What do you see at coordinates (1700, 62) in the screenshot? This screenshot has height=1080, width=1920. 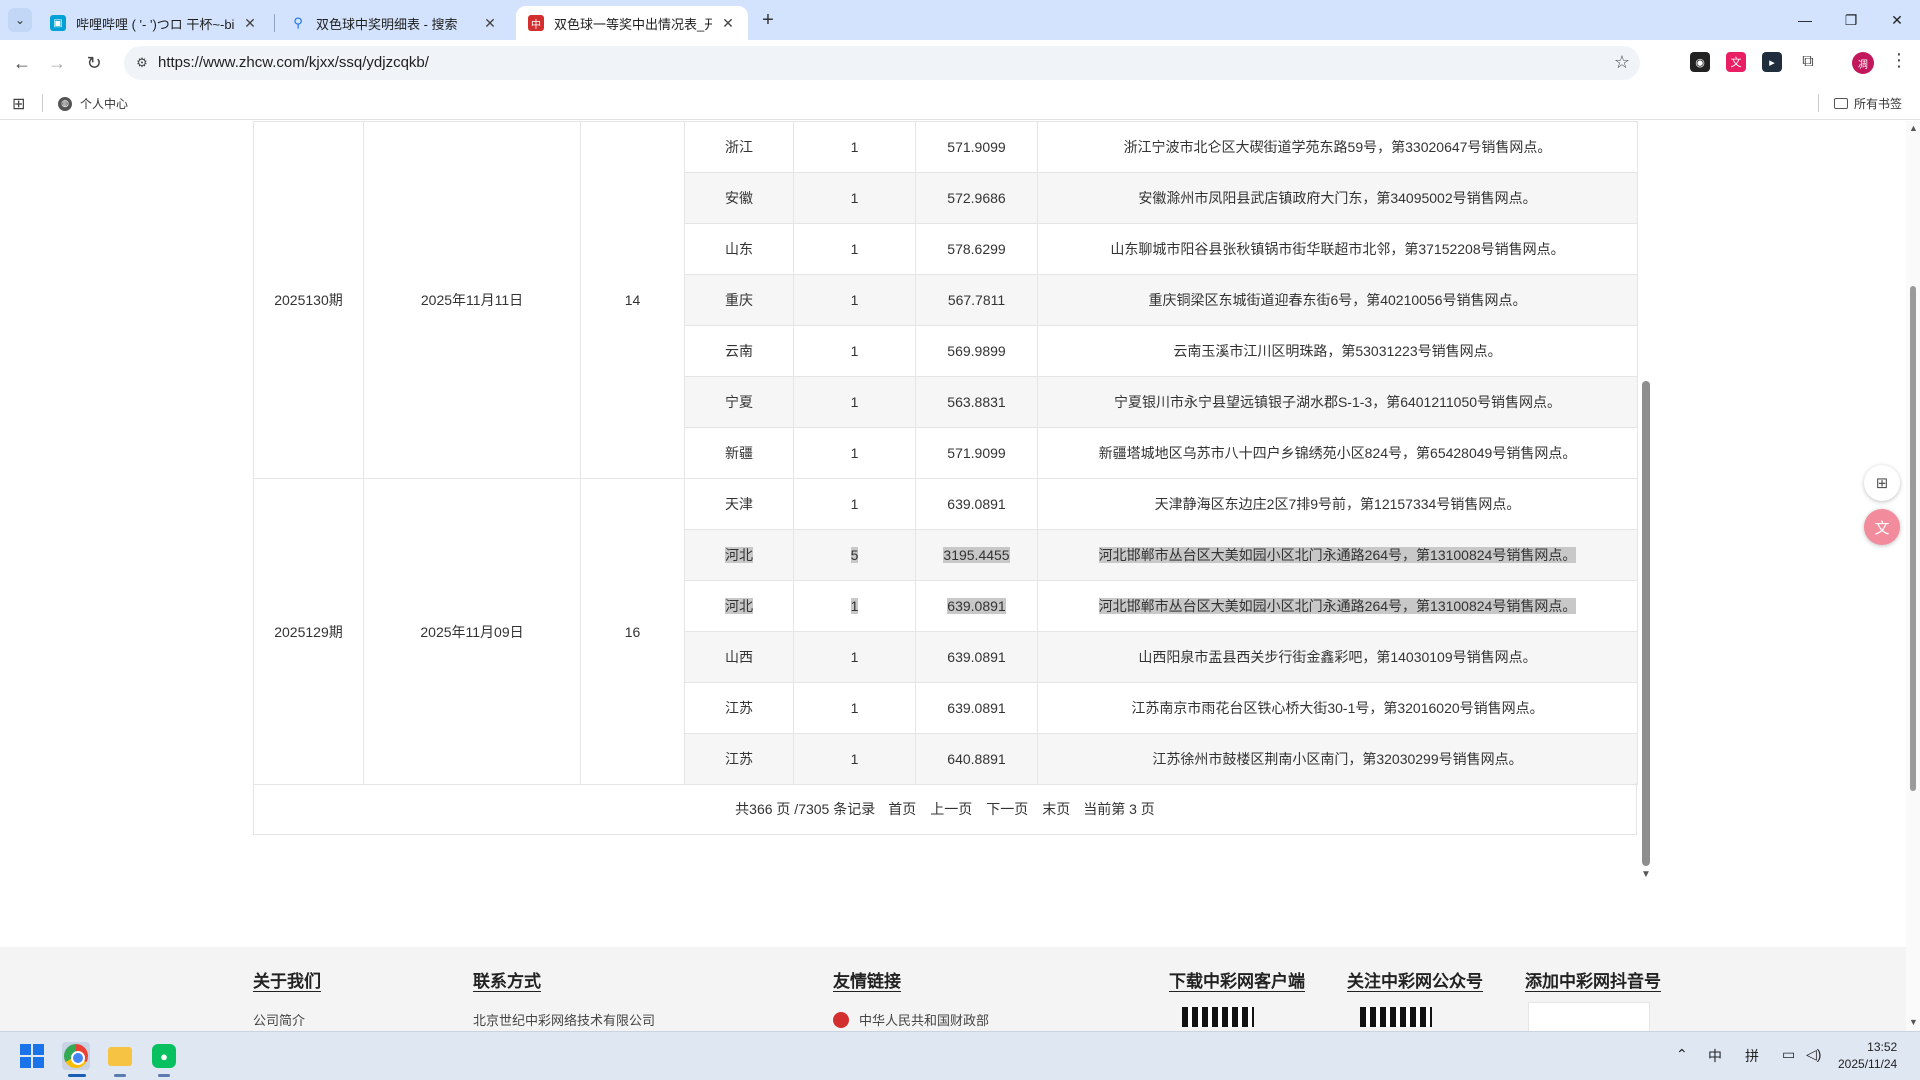 I see `extension-1-icon: ◉` at bounding box center [1700, 62].